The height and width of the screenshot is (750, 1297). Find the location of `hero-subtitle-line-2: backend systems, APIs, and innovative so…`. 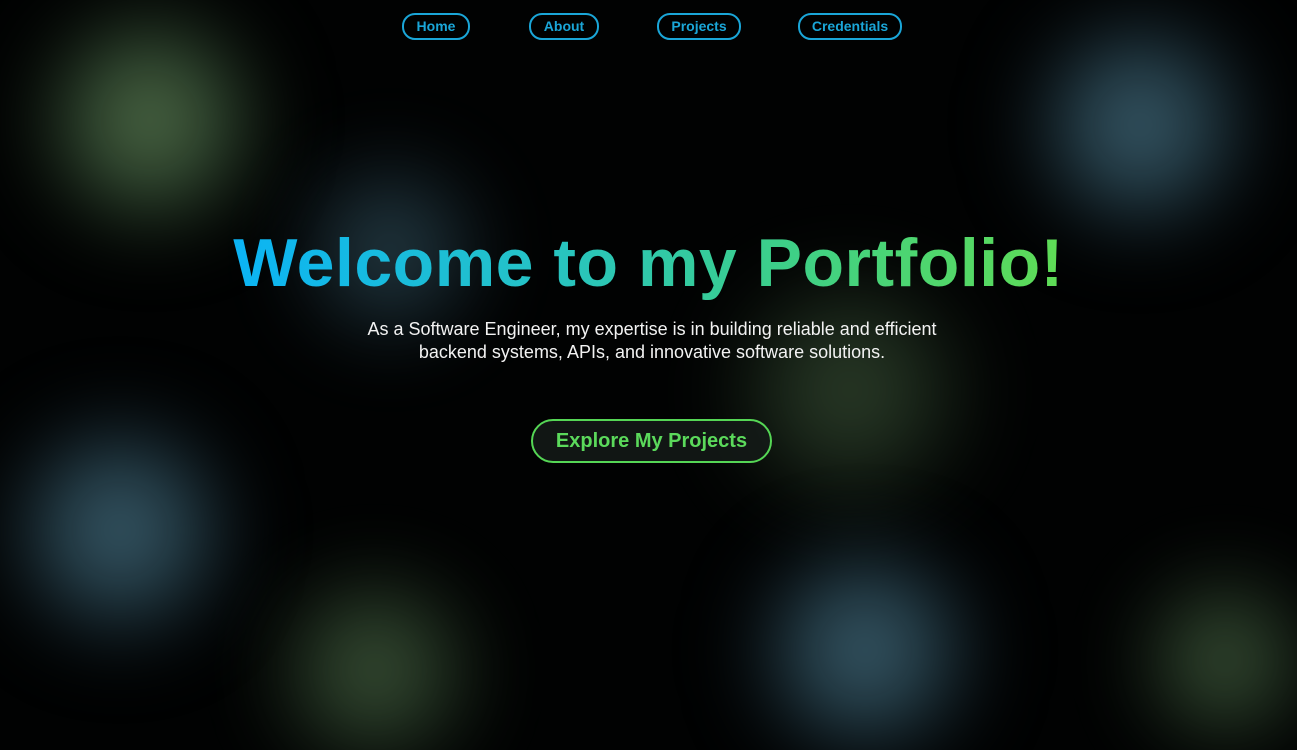

hero-subtitle-line-2: backend systems, APIs, and innovative so… is located at coordinates (652, 352).